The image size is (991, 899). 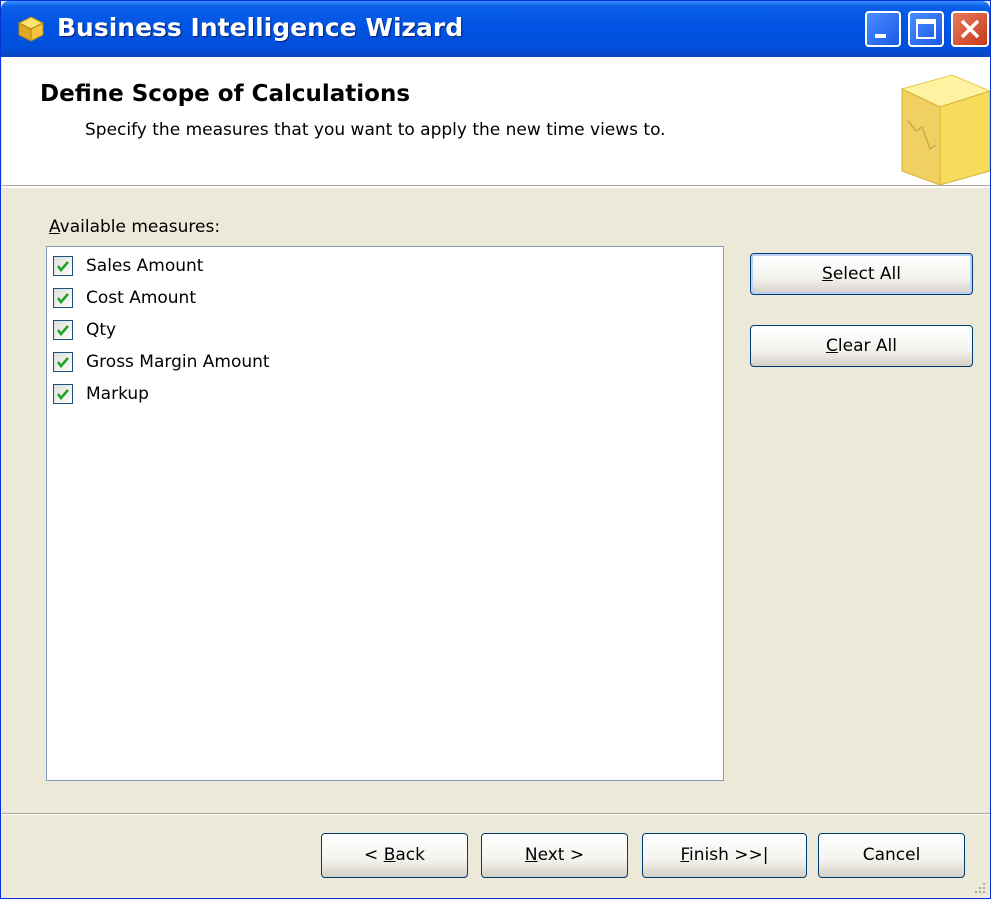 What do you see at coordinates (145, 266) in the screenshot?
I see `measure-label: Sales Amount` at bounding box center [145, 266].